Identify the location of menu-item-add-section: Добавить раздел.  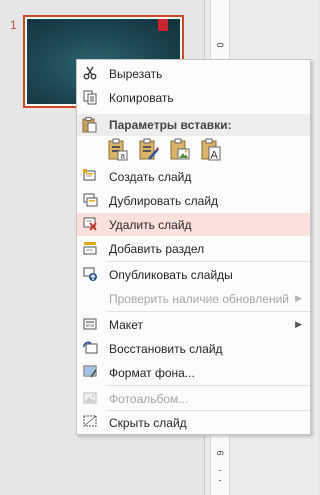
(193, 248).